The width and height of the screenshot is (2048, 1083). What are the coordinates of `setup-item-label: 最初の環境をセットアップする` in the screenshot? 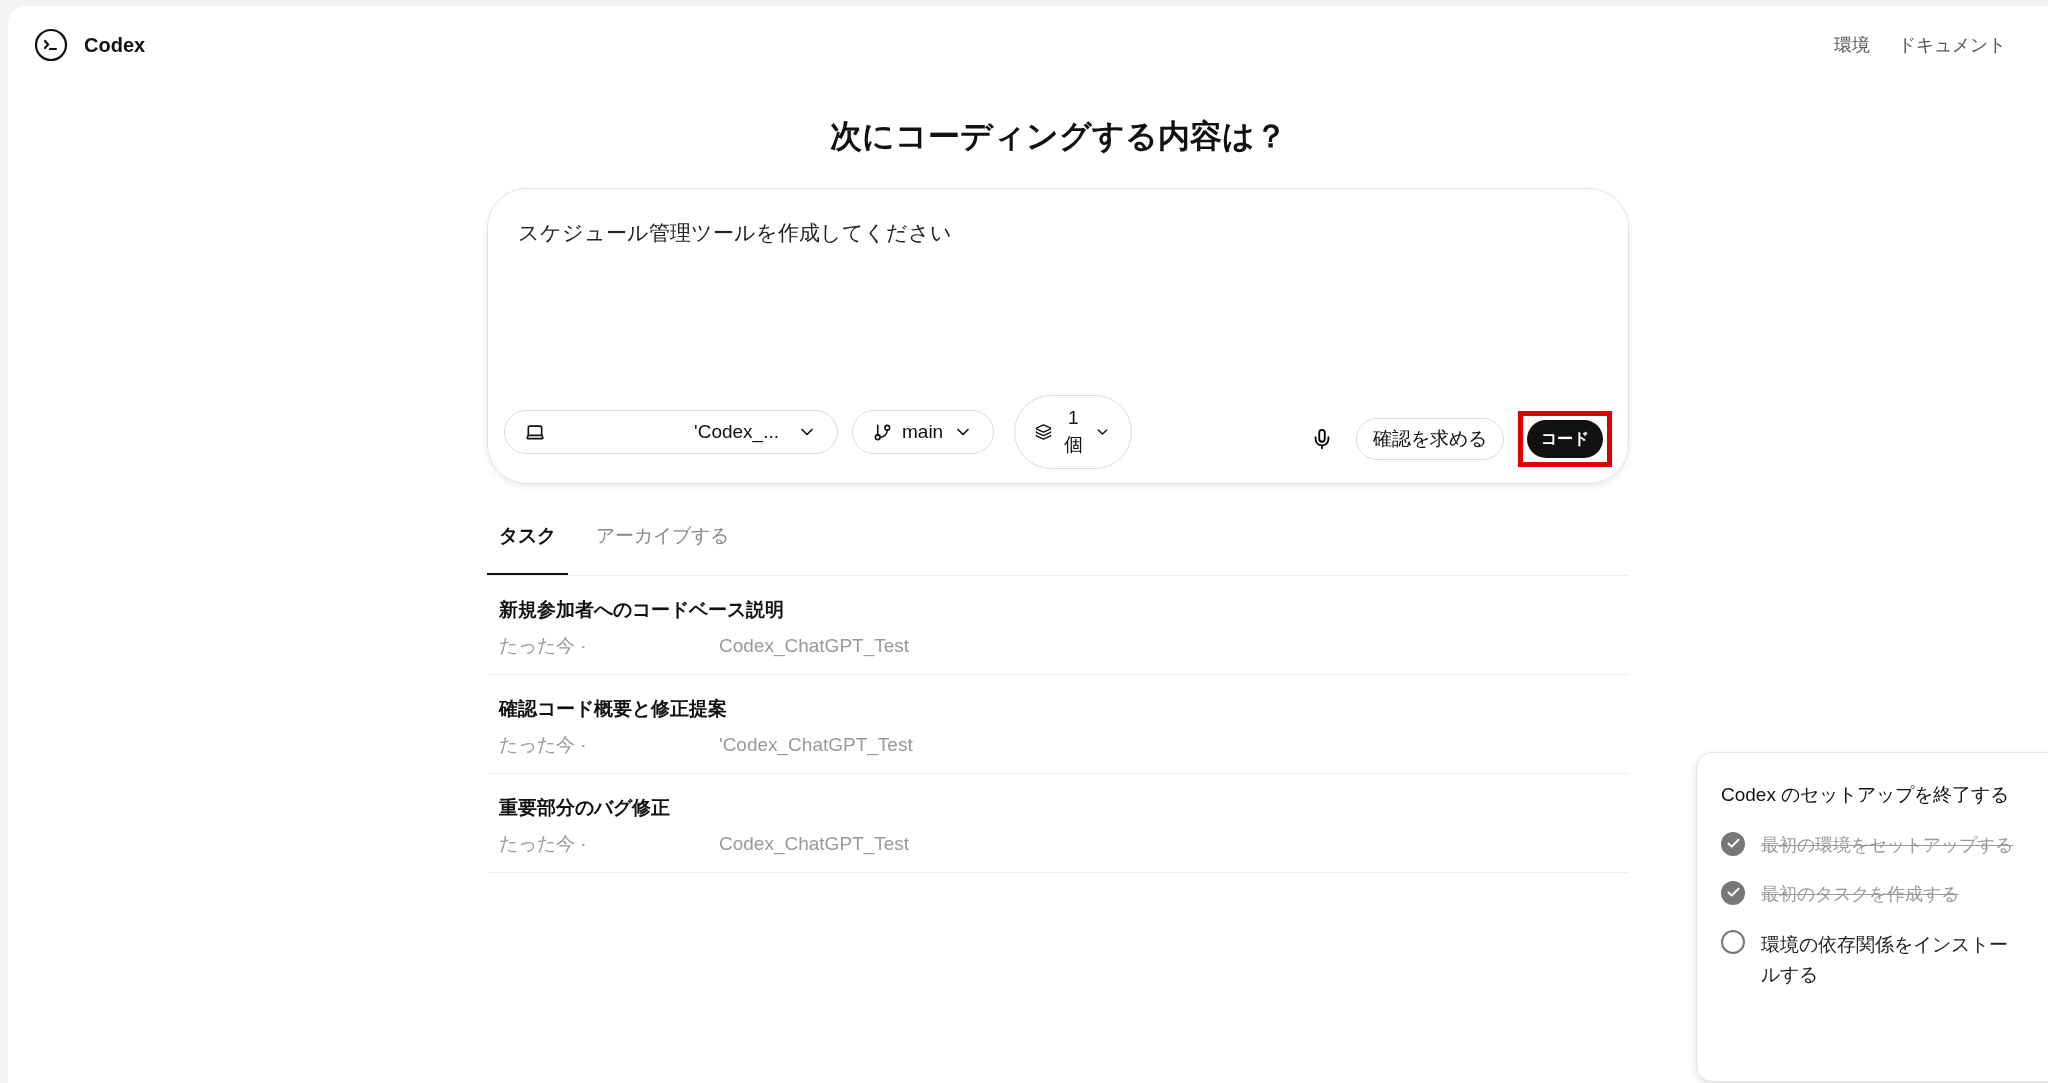 It's located at (1887, 845).